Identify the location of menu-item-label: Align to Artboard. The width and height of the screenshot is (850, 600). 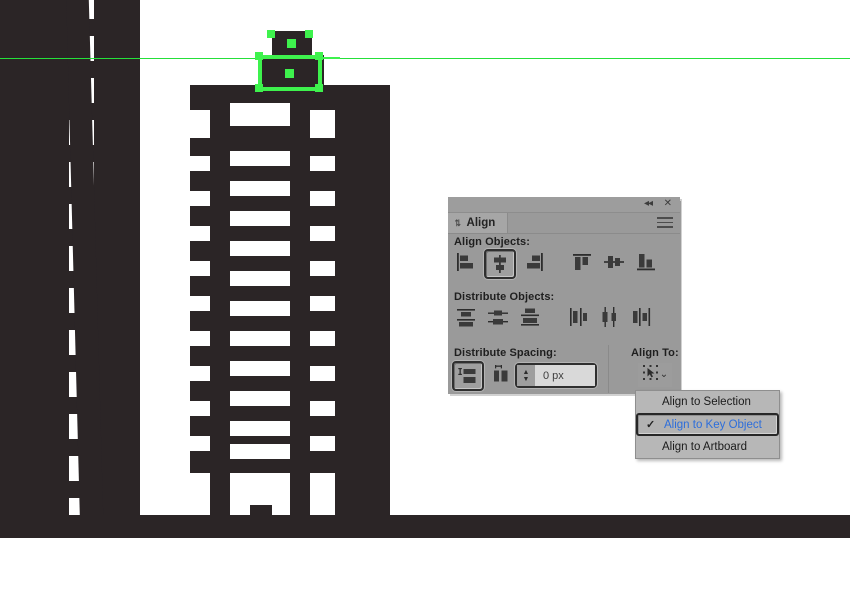
(705, 447).